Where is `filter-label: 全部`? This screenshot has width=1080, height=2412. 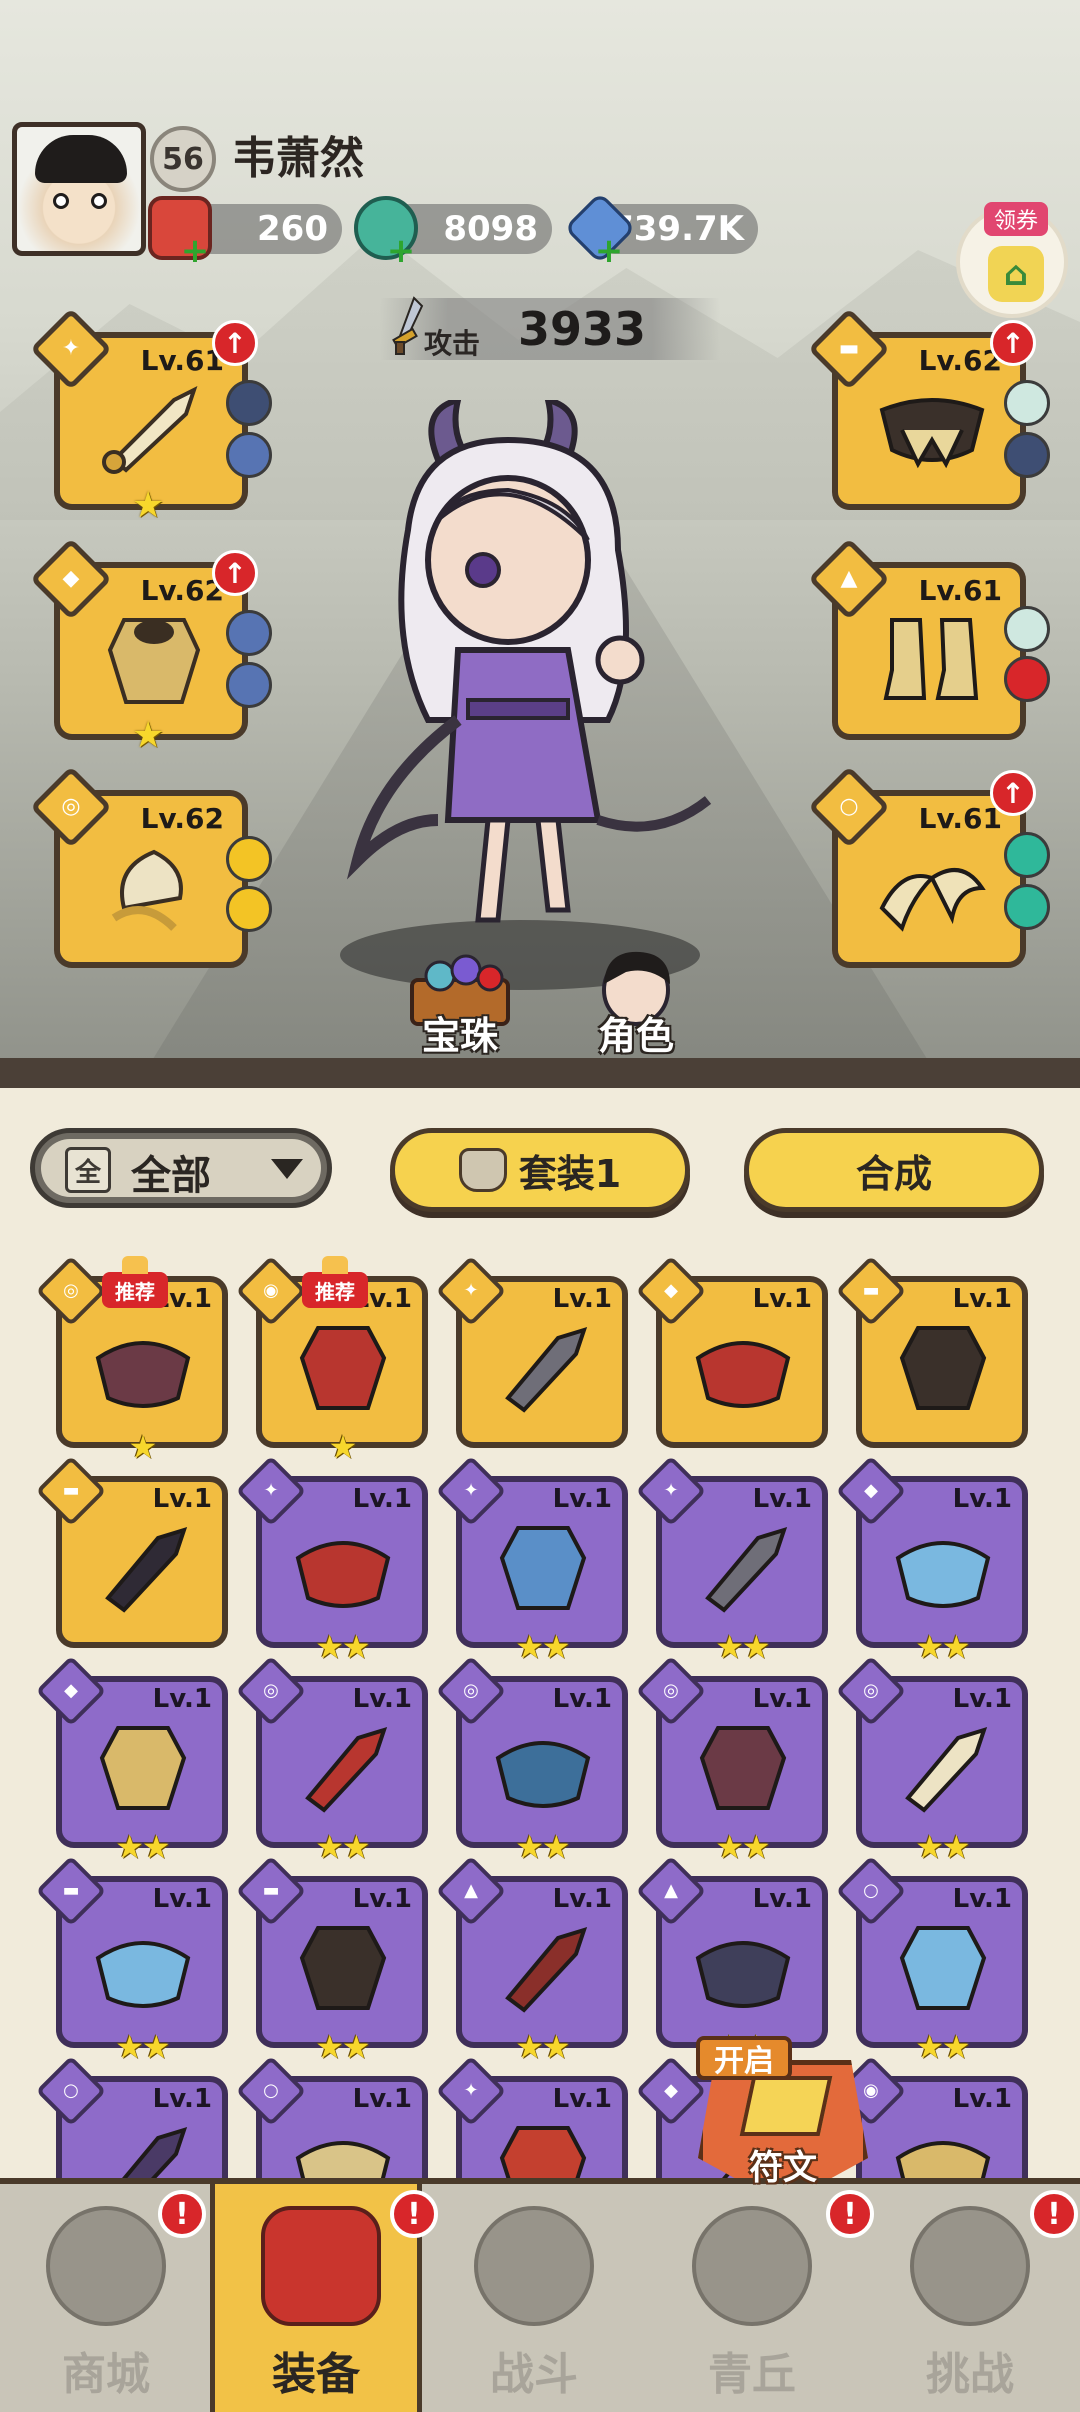 filter-label: 全部 is located at coordinates (171, 1176).